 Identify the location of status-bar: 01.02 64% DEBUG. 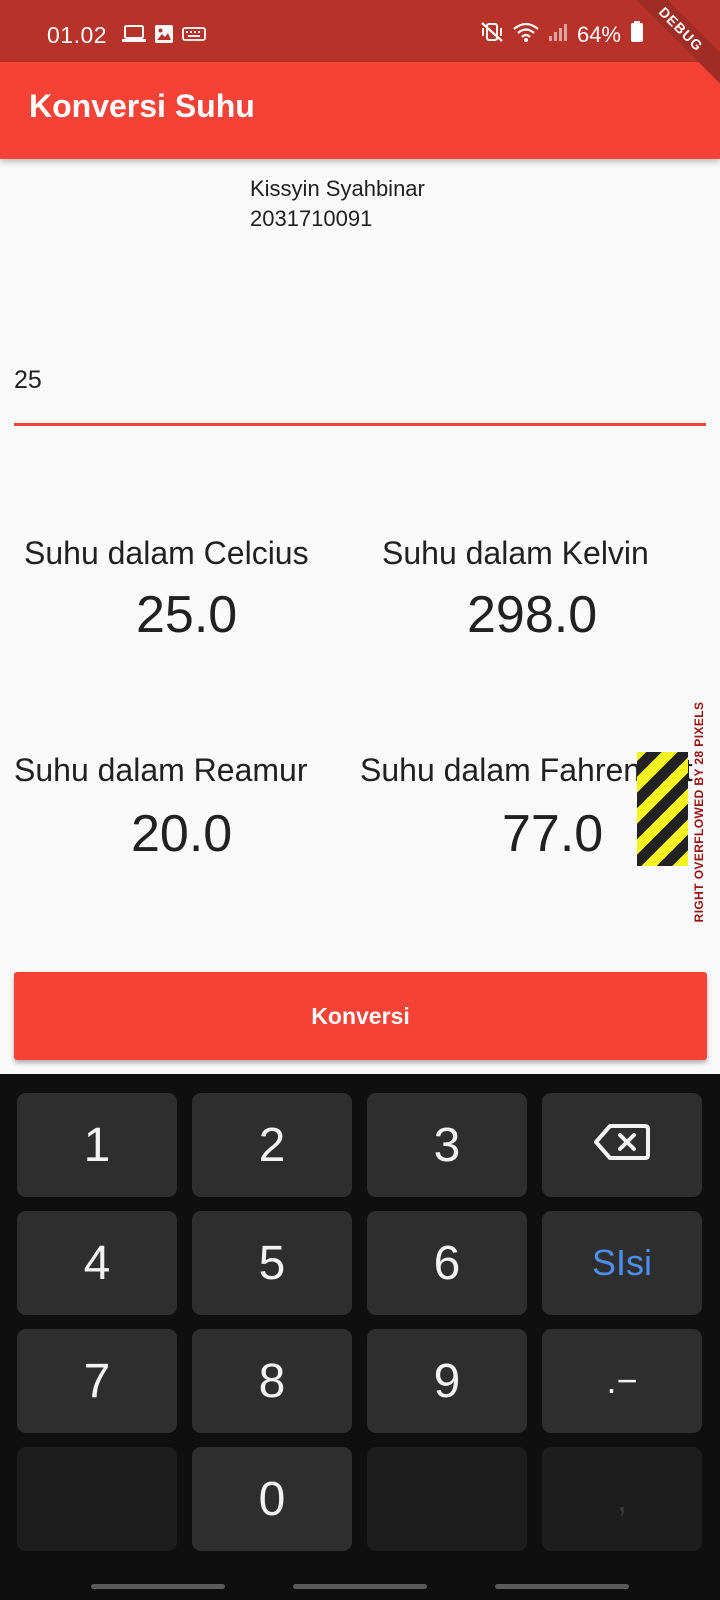
(360, 45).